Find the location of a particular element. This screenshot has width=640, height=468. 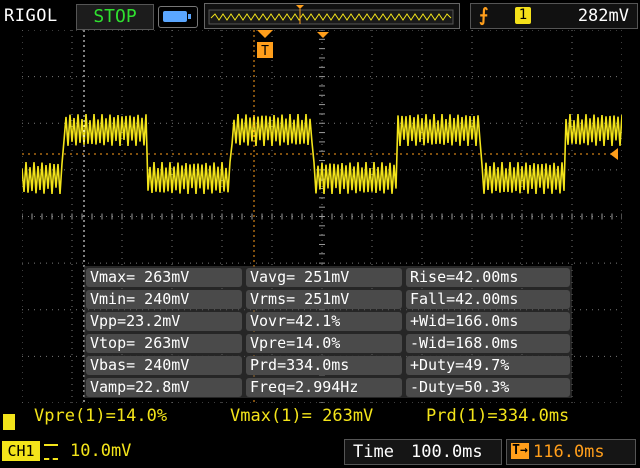

quick-measure-vmax: Vmax(1)= 263mV is located at coordinates (302, 416).